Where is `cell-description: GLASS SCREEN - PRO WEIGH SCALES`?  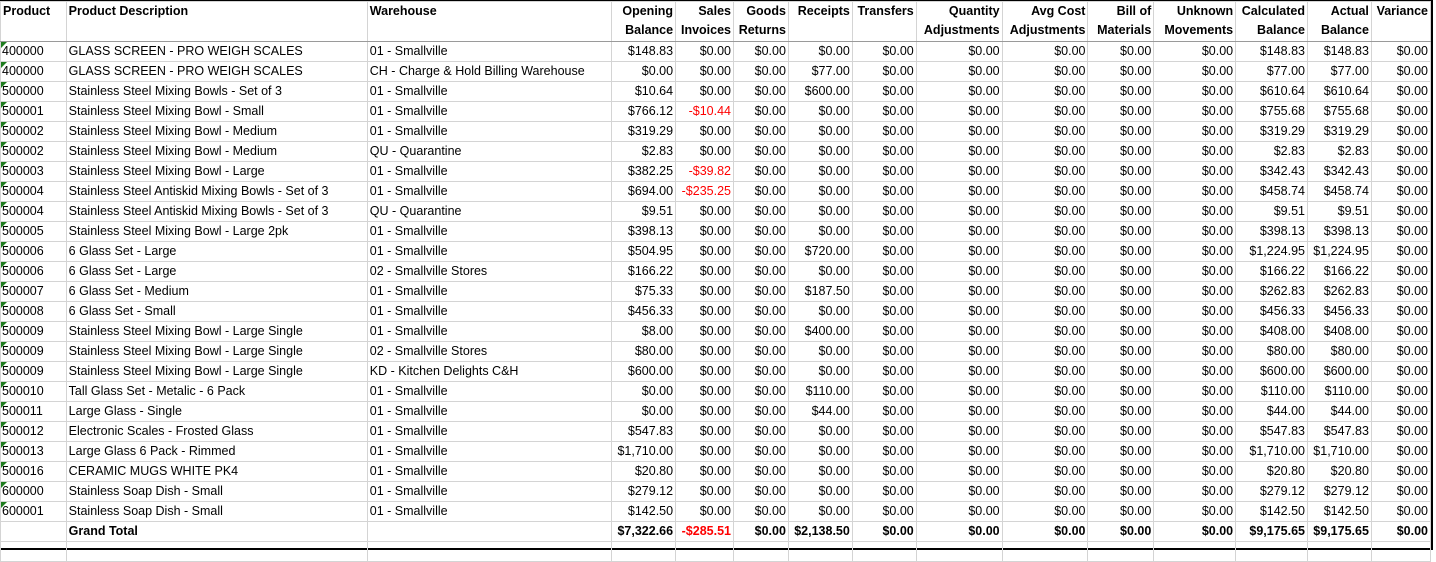 cell-description: GLASS SCREEN - PRO WEIGH SCALES is located at coordinates (216, 71).